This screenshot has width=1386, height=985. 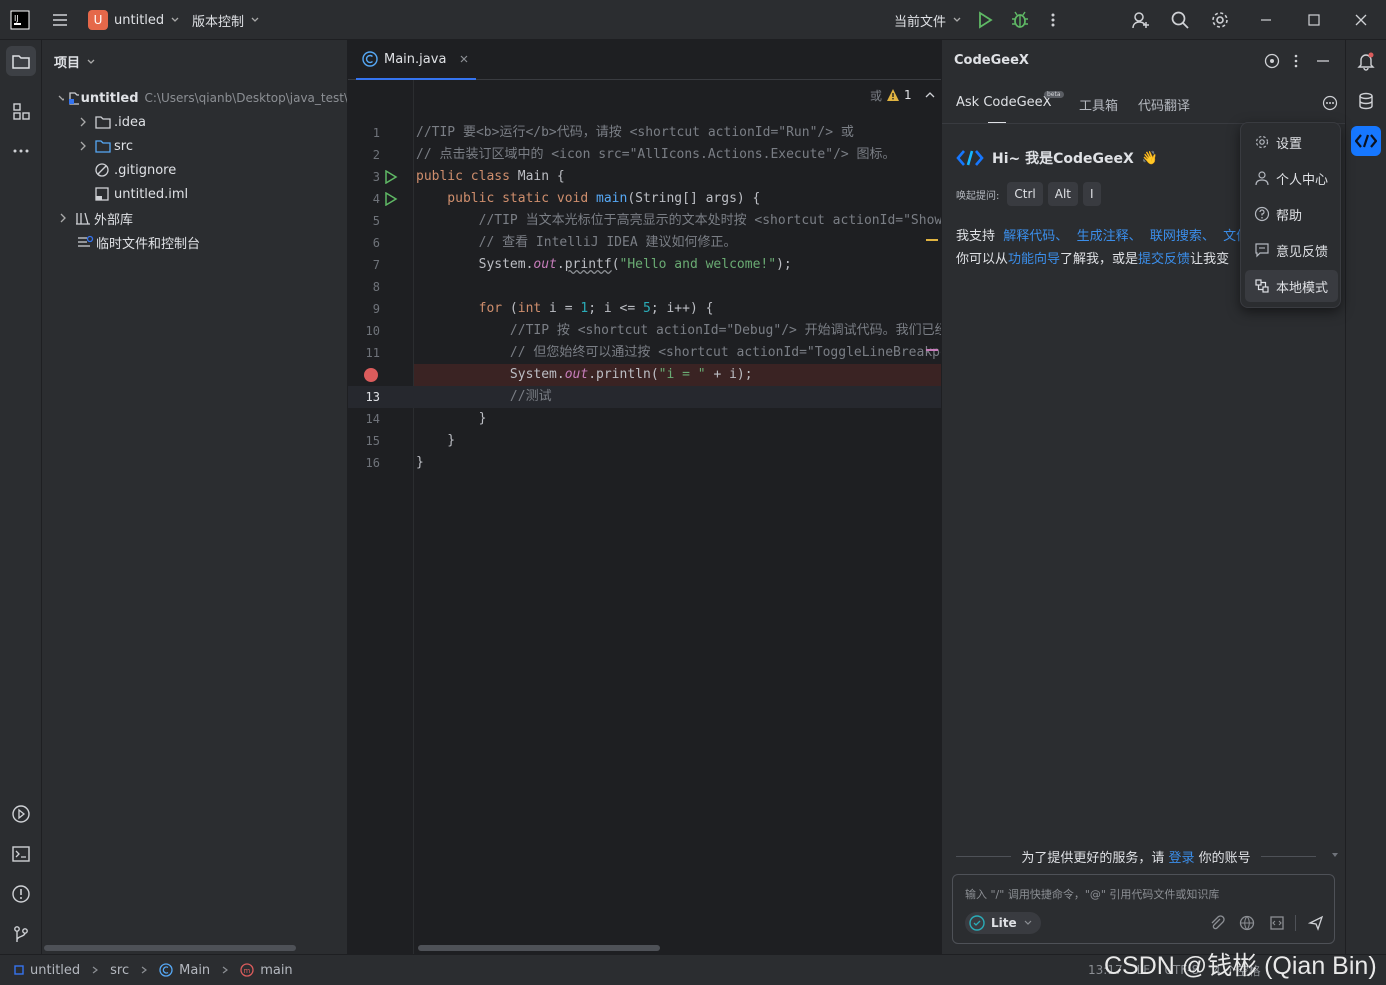 What do you see at coordinates (114, 220) in the screenshot?
I see `tree-item-label: 外部库` at bounding box center [114, 220].